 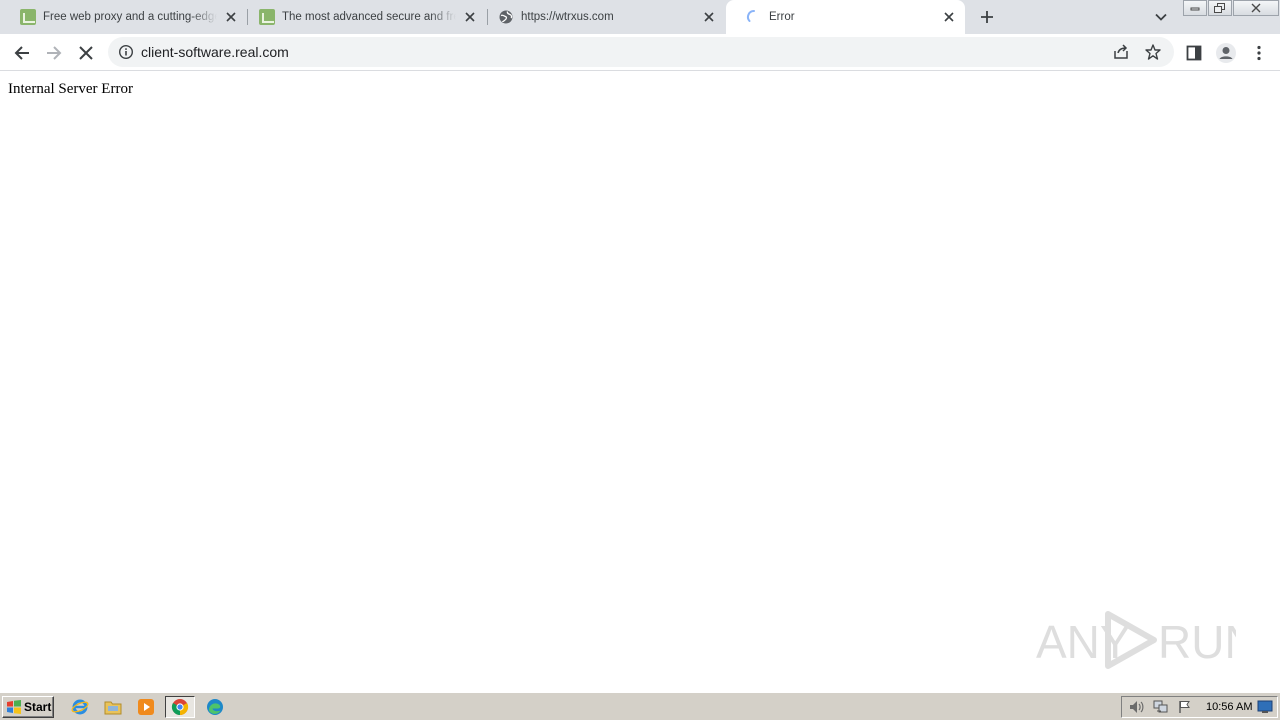 I want to click on chrome-taskbar-button, so click(x=180, y=707).